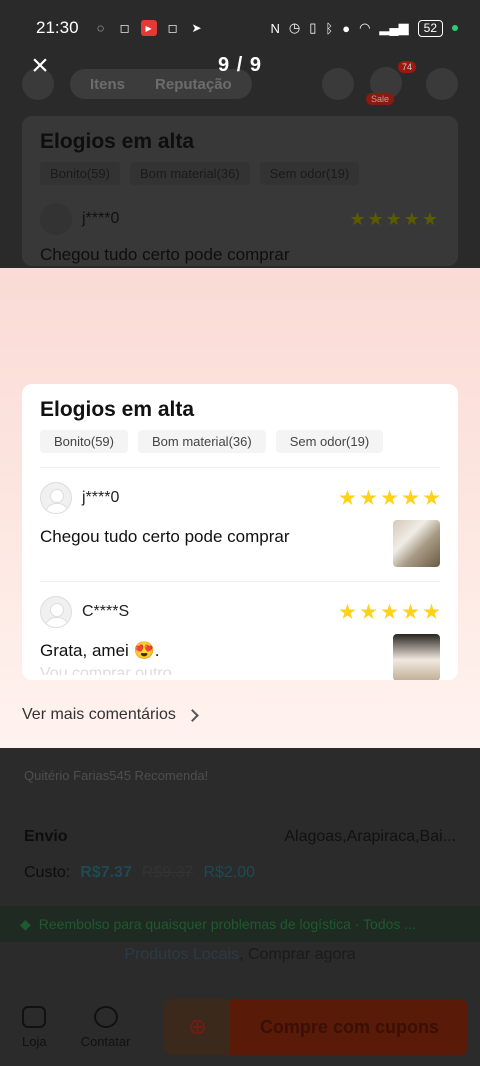  Describe the element at coordinates (47, 872) in the screenshot. I see `bg-custo-label: Custo:` at that location.